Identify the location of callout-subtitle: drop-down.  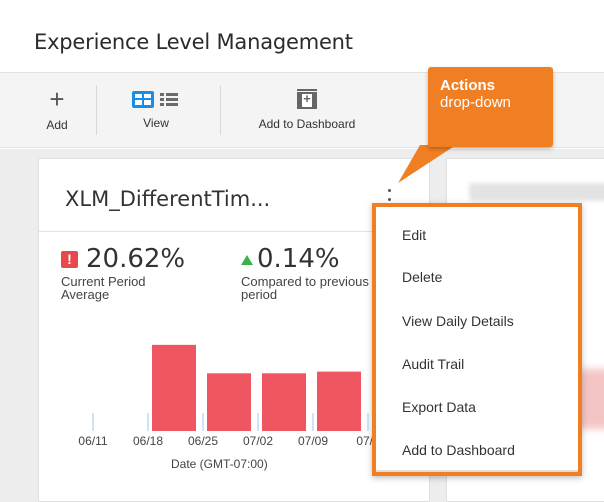
(475, 102).